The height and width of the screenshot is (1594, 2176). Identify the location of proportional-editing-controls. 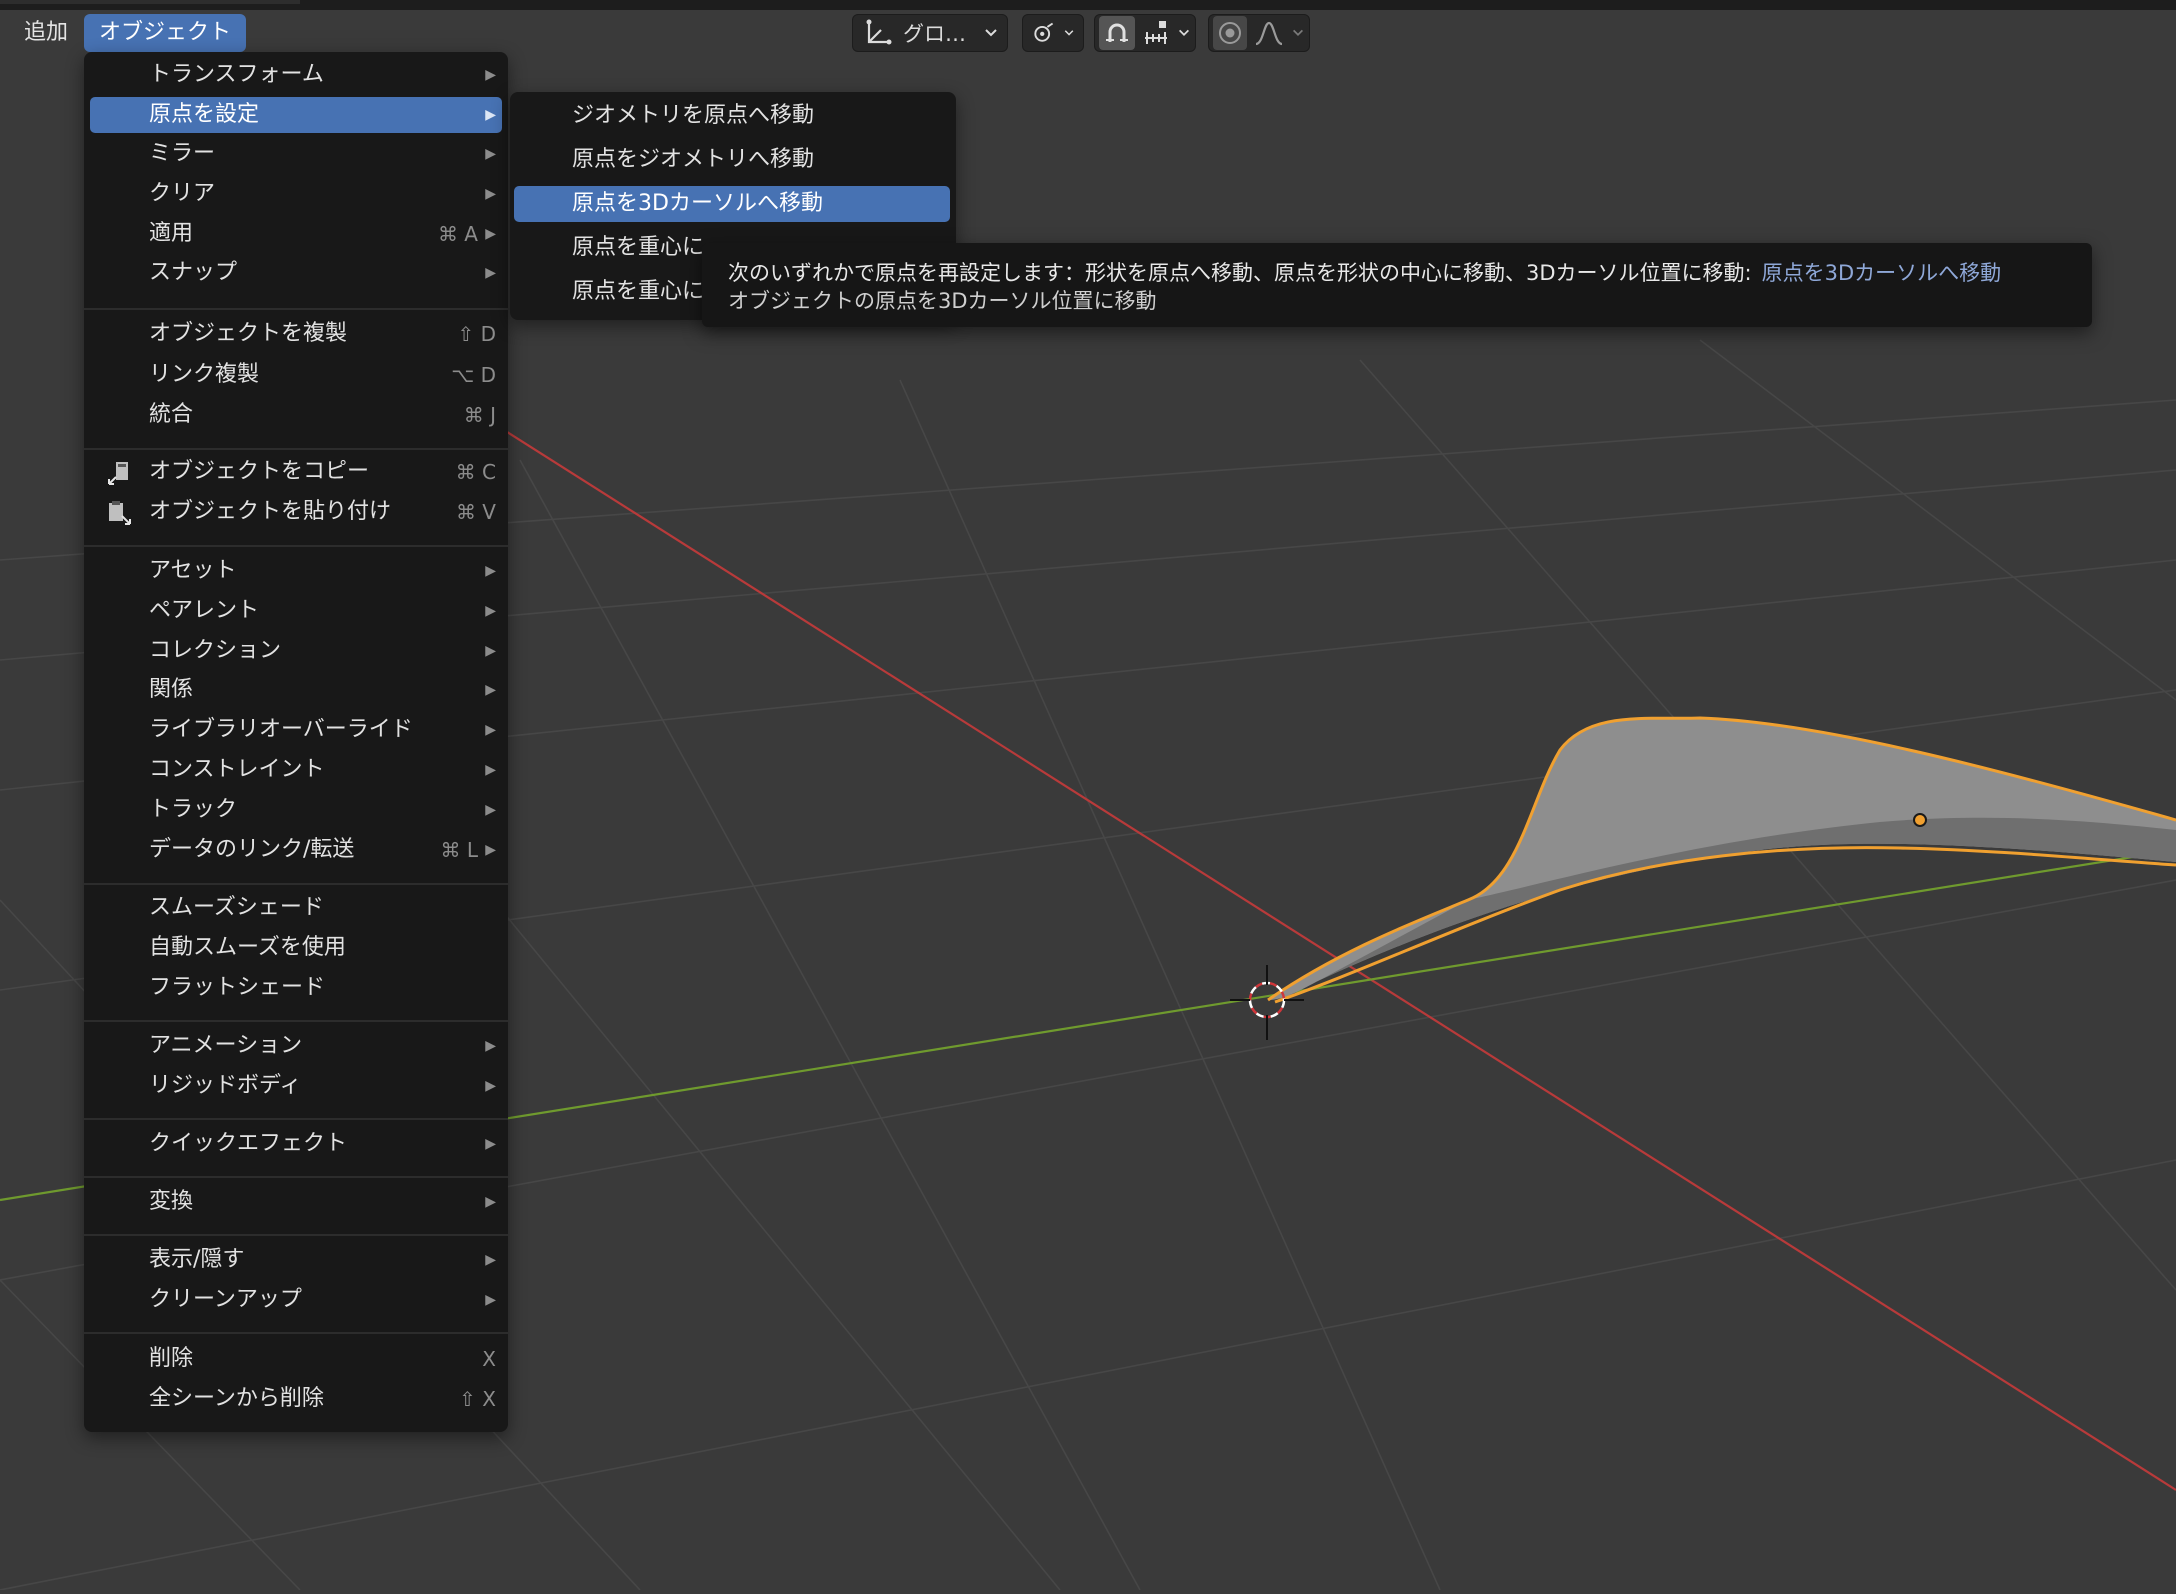
(1259, 33).